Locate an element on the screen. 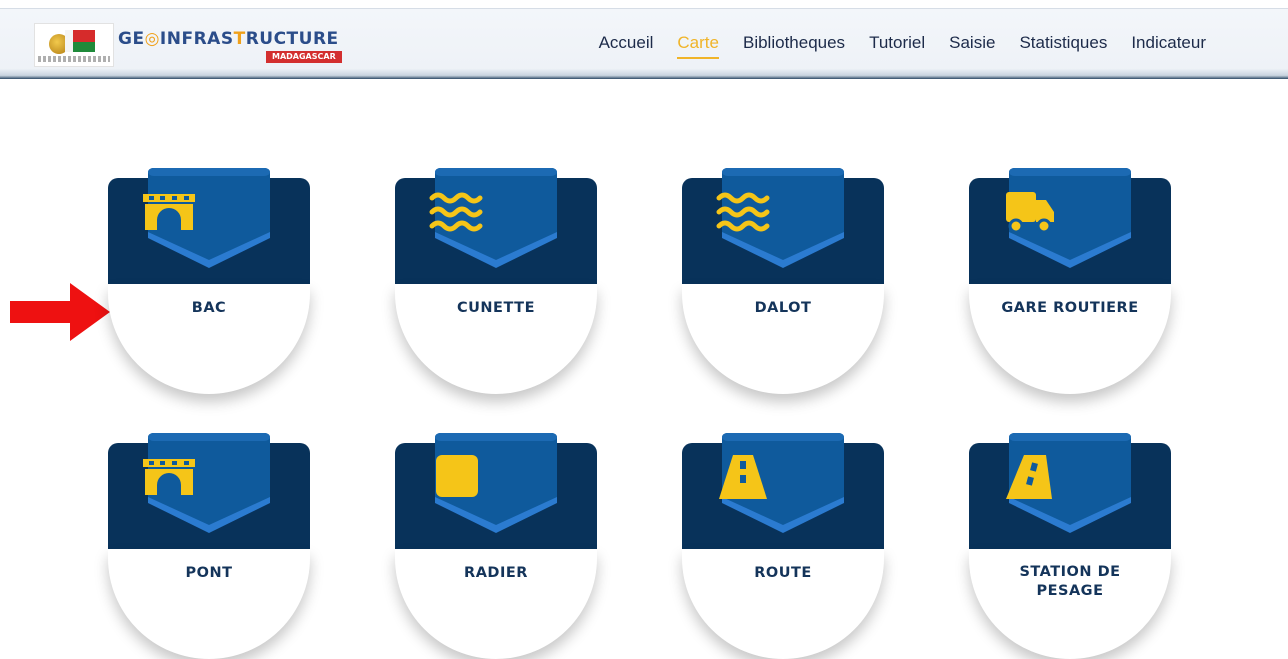  card-label: BAC is located at coordinates (209, 308).